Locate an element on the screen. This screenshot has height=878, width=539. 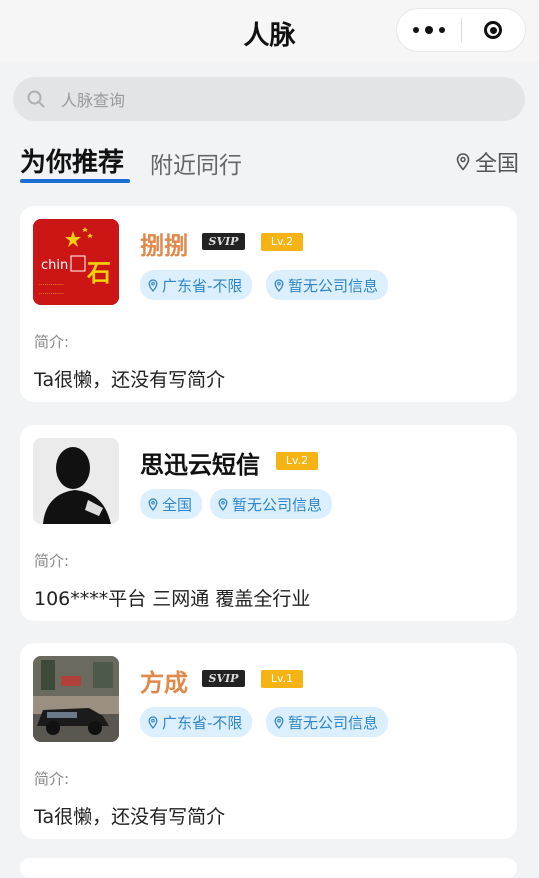
search-icon is located at coordinates (36, 99).